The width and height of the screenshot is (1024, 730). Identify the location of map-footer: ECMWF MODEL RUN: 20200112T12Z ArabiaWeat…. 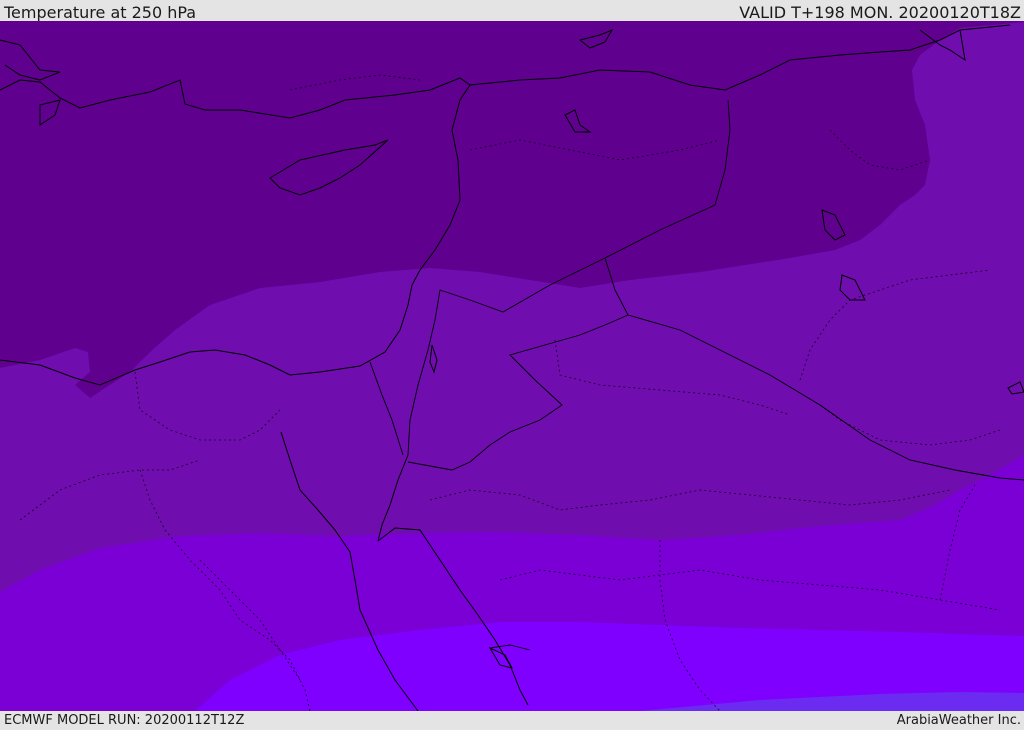
(512, 720).